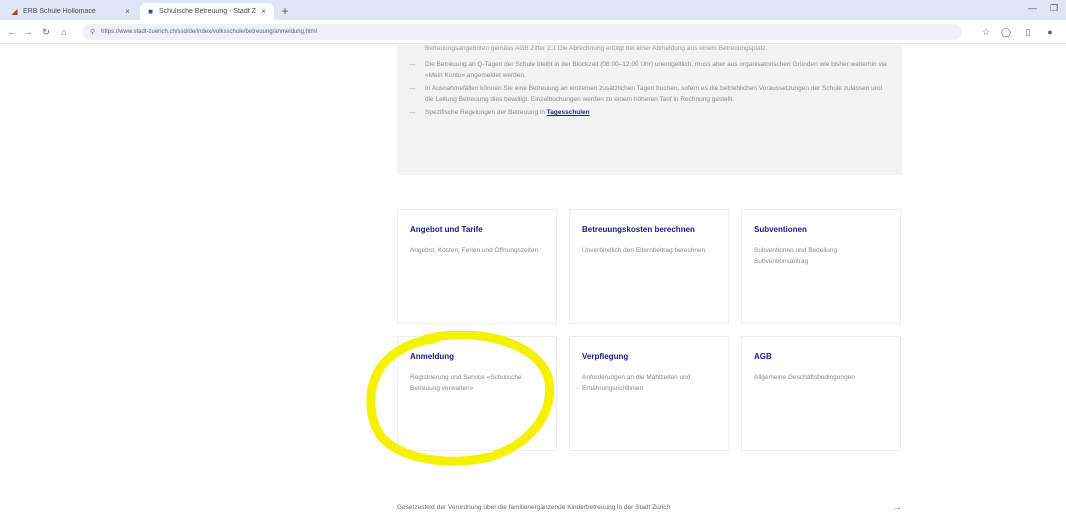 The width and height of the screenshot is (1066, 519). I want to click on card-title: Anmeldung, so click(432, 356).